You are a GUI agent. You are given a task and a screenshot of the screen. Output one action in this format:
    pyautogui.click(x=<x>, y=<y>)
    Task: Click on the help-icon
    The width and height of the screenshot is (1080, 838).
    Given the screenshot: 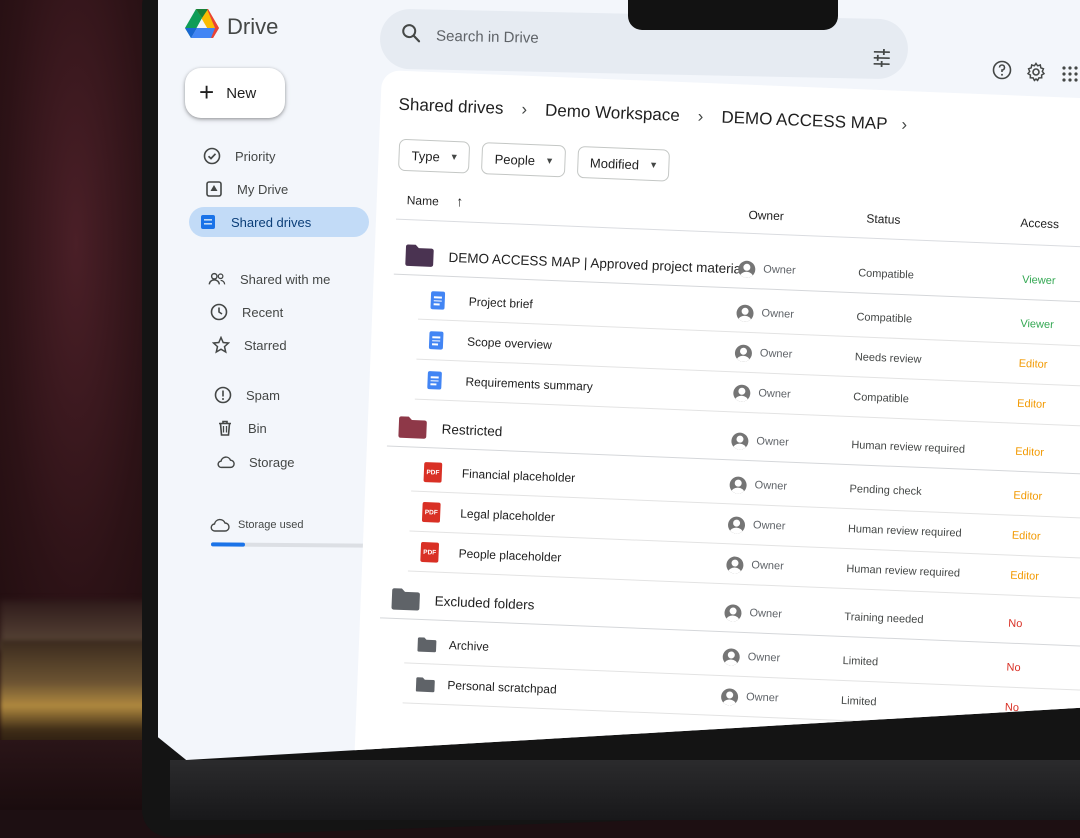 What is the action you would take?
    pyautogui.click(x=1002, y=70)
    